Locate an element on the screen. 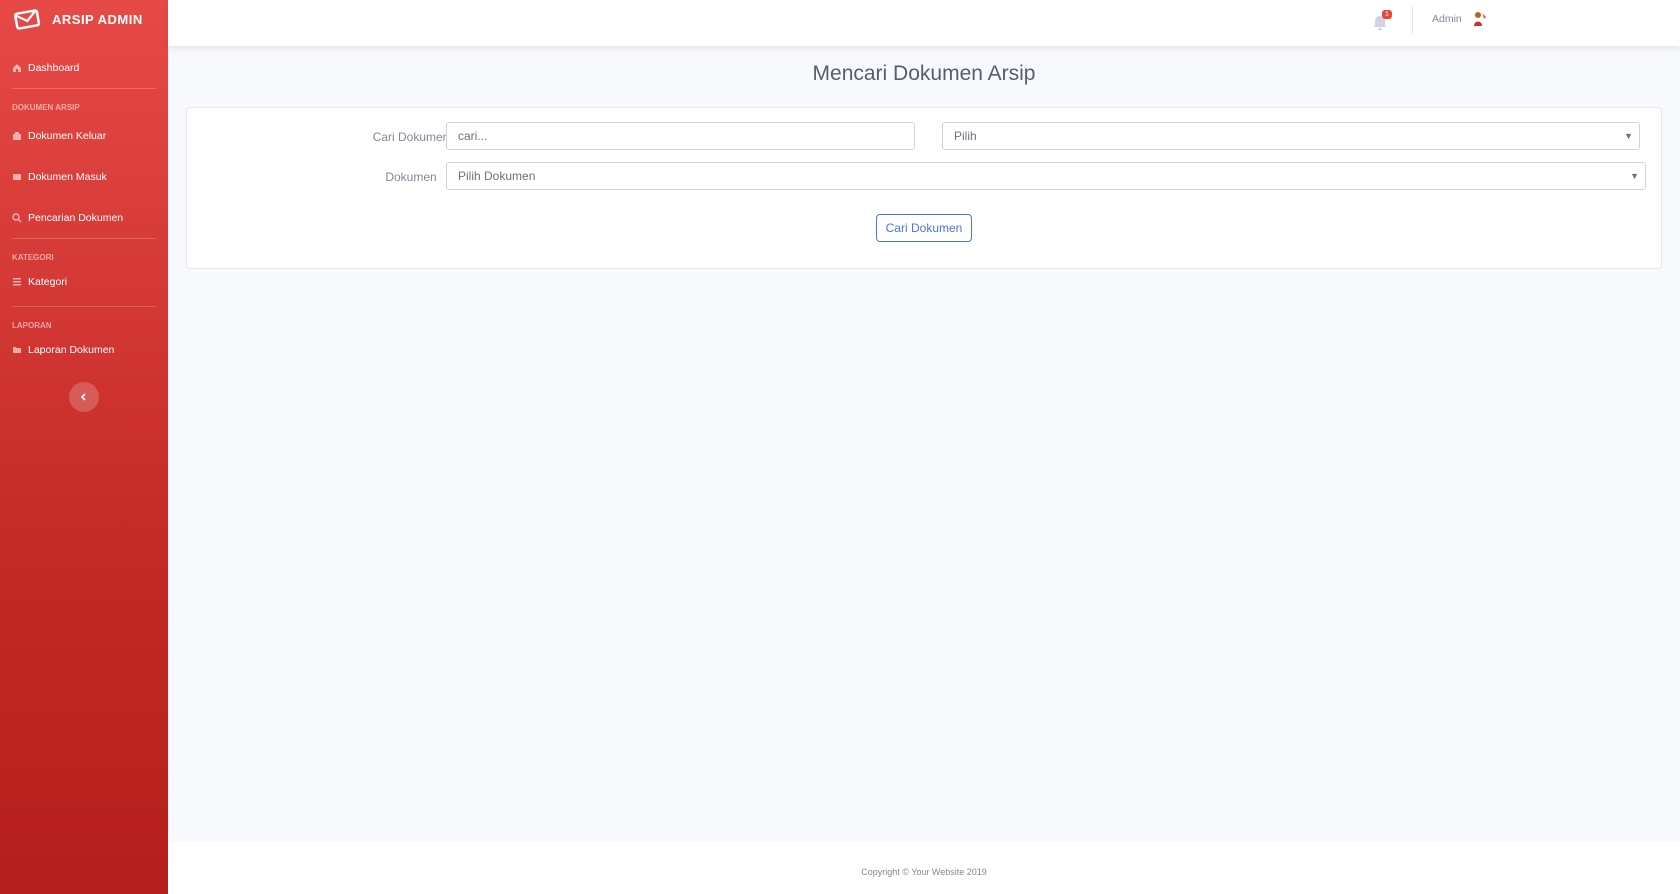  sidebar-item-label: Dokumen Masuk is located at coordinates (67, 177).